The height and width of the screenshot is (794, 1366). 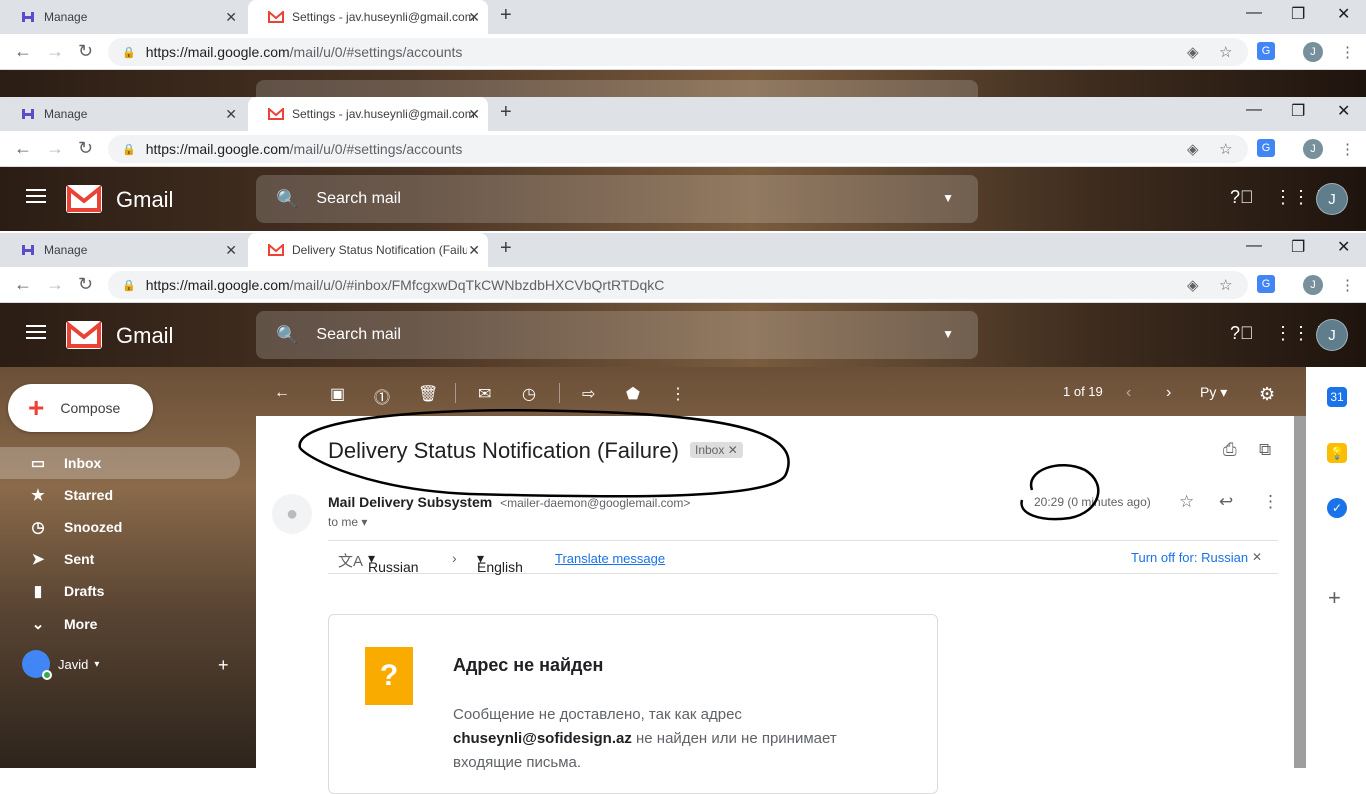 What do you see at coordinates (120, 559) in the screenshot?
I see `sidebar-item-sent: ➤ Sent` at bounding box center [120, 559].